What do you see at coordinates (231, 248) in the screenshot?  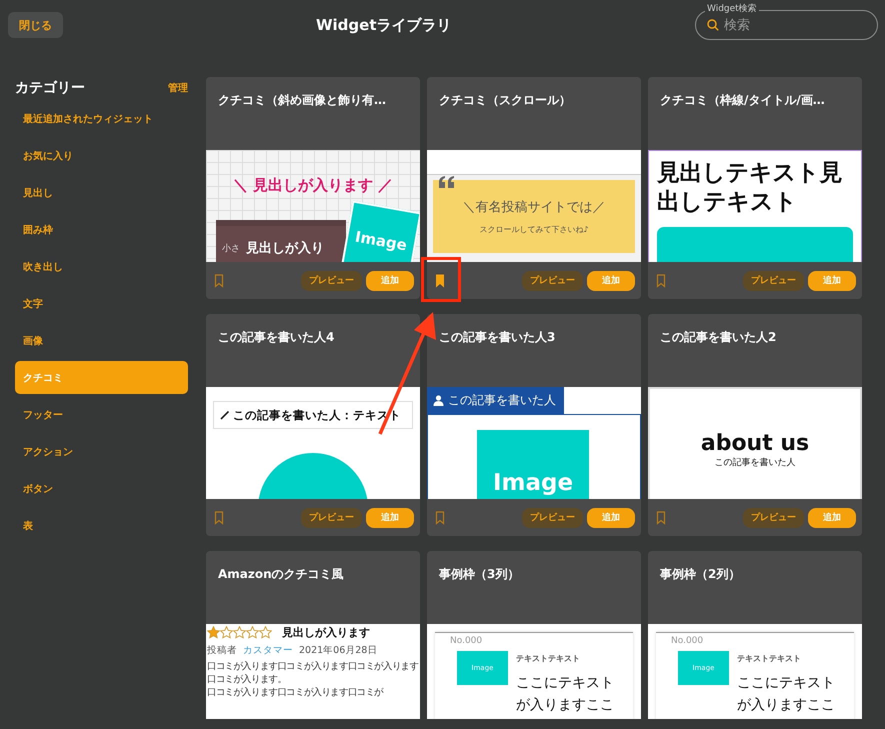 I see `preview-text: 小さ` at bounding box center [231, 248].